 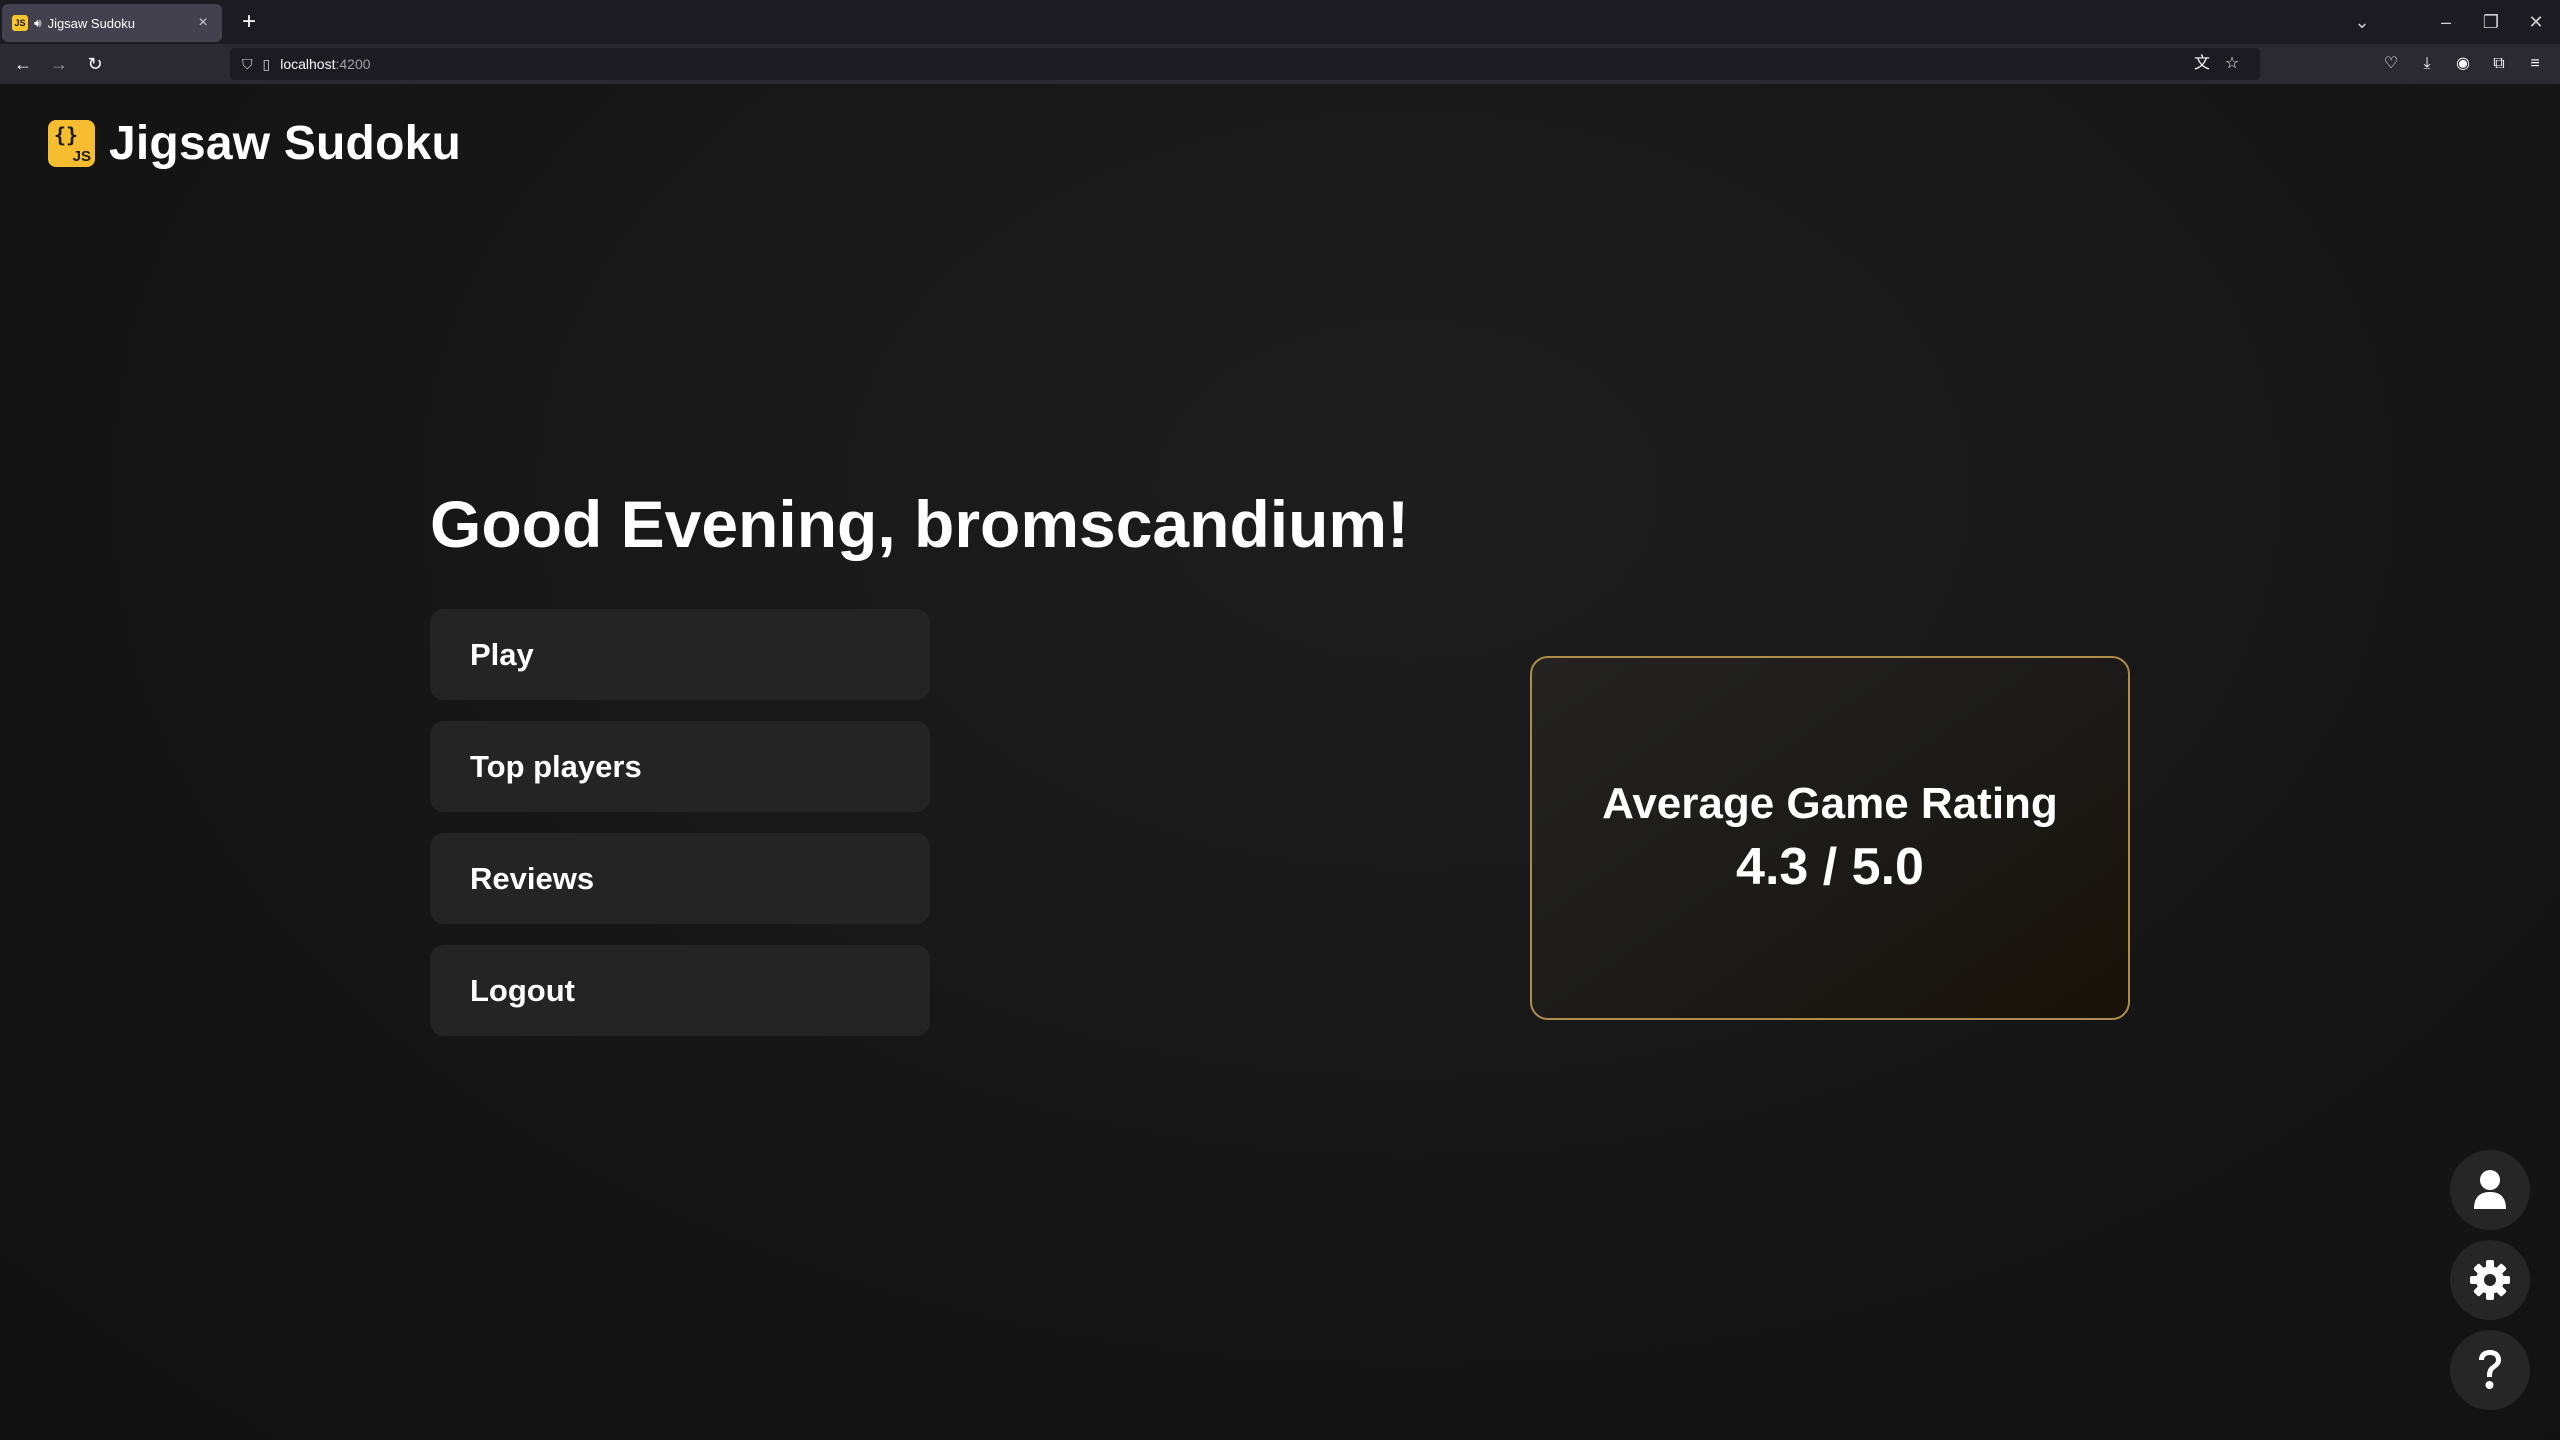 What do you see at coordinates (2535, 64) in the screenshot?
I see `menu-icon: ≡` at bounding box center [2535, 64].